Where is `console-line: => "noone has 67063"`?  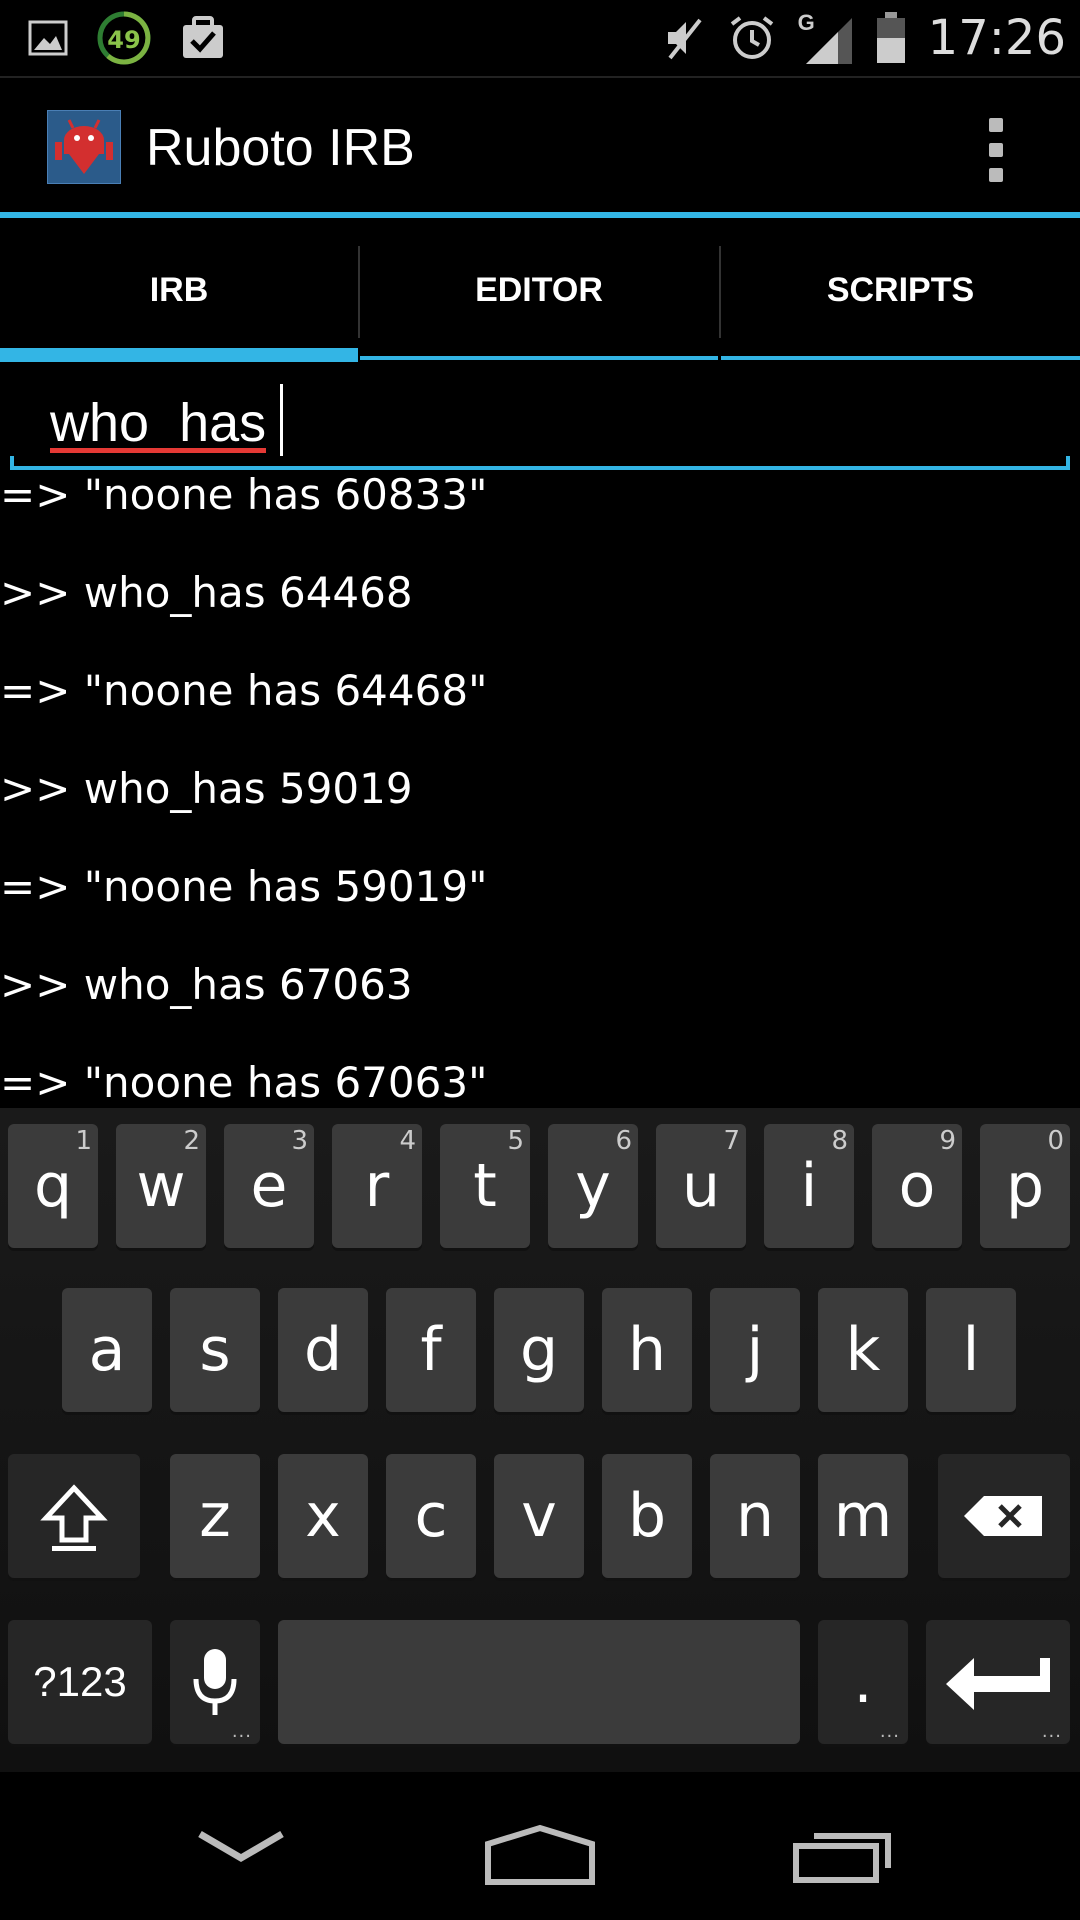 console-line: => "noone has 67063" is located at coordinates (244, 1082).